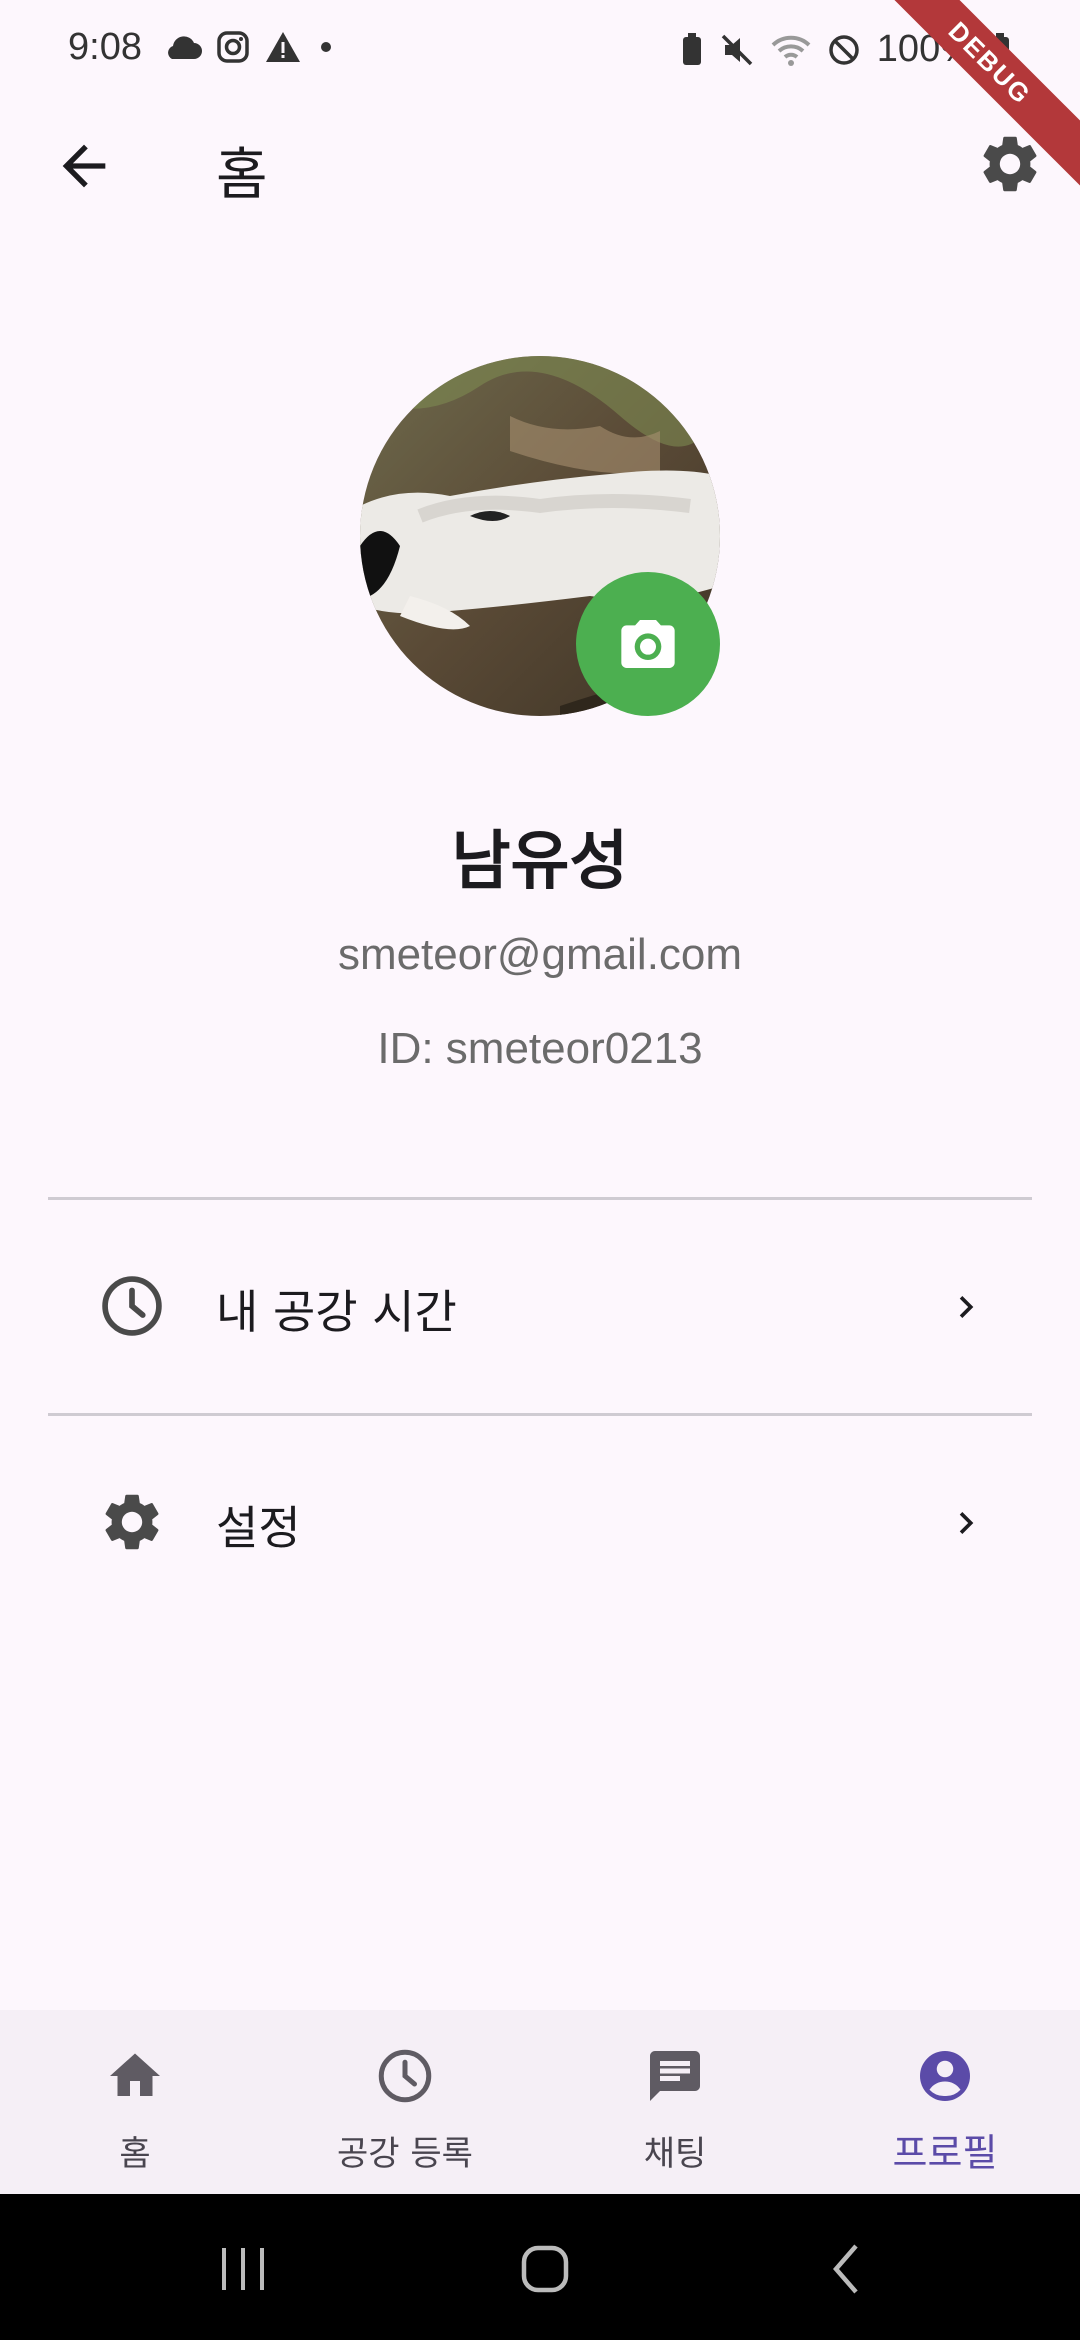 The width and height of the screenshot is (1080, 2340). I want to click on bottom-navigation: 홈 공강 등록 채팅 프로필, so click(540, 2102).